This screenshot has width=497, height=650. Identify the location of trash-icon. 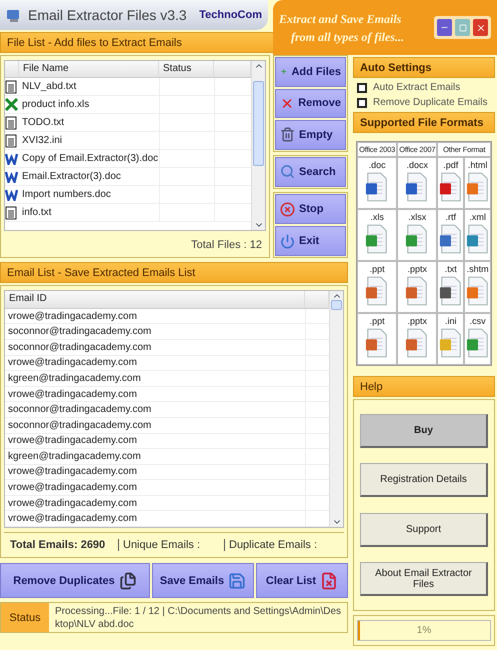
(287, 134).